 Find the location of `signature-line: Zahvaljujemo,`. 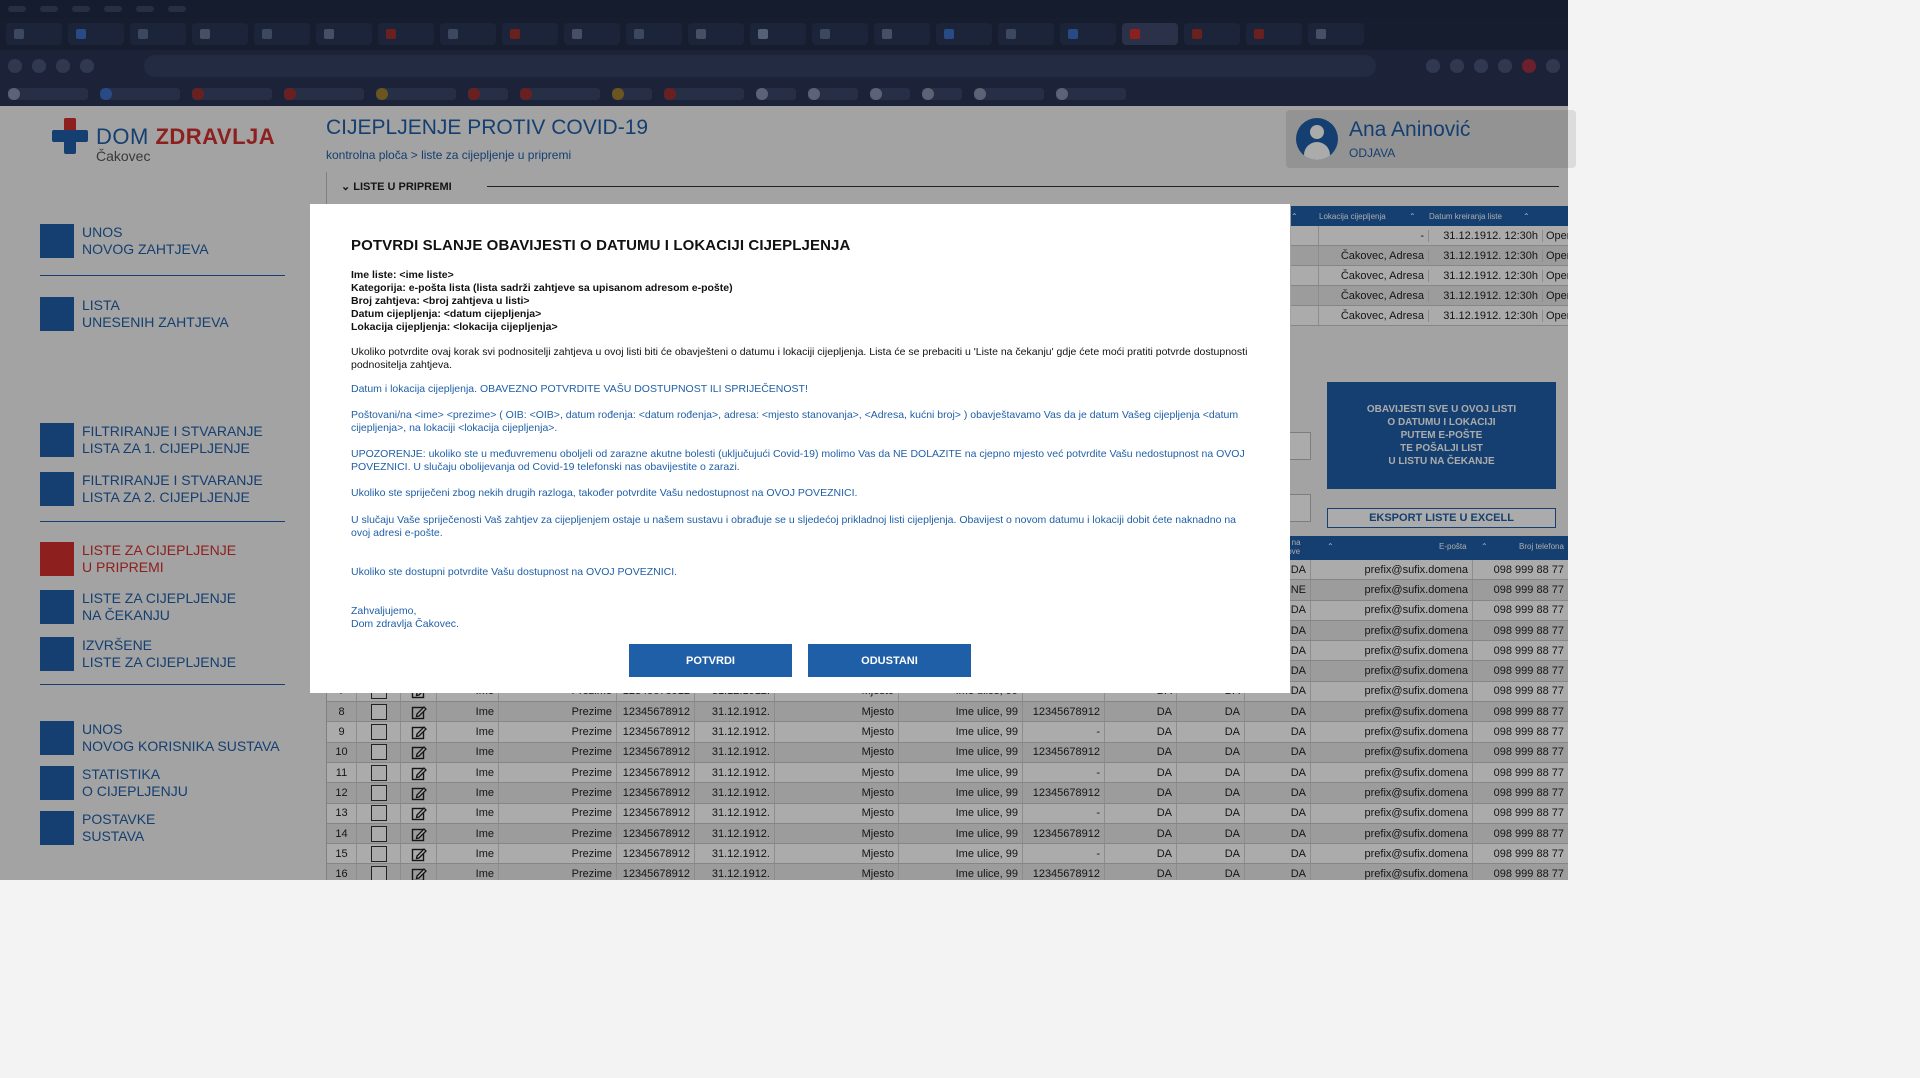

signature-line: Zahvaljujemo, is located at coordinates (384, 611).